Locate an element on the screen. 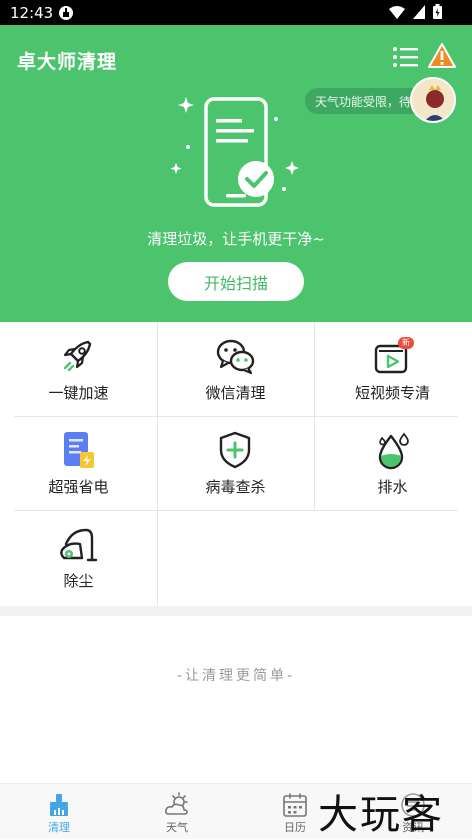 The width and height of the screenshot is (472, 840). feature-wechat-clean: 微信清理 is located at coordinates (235, 369).